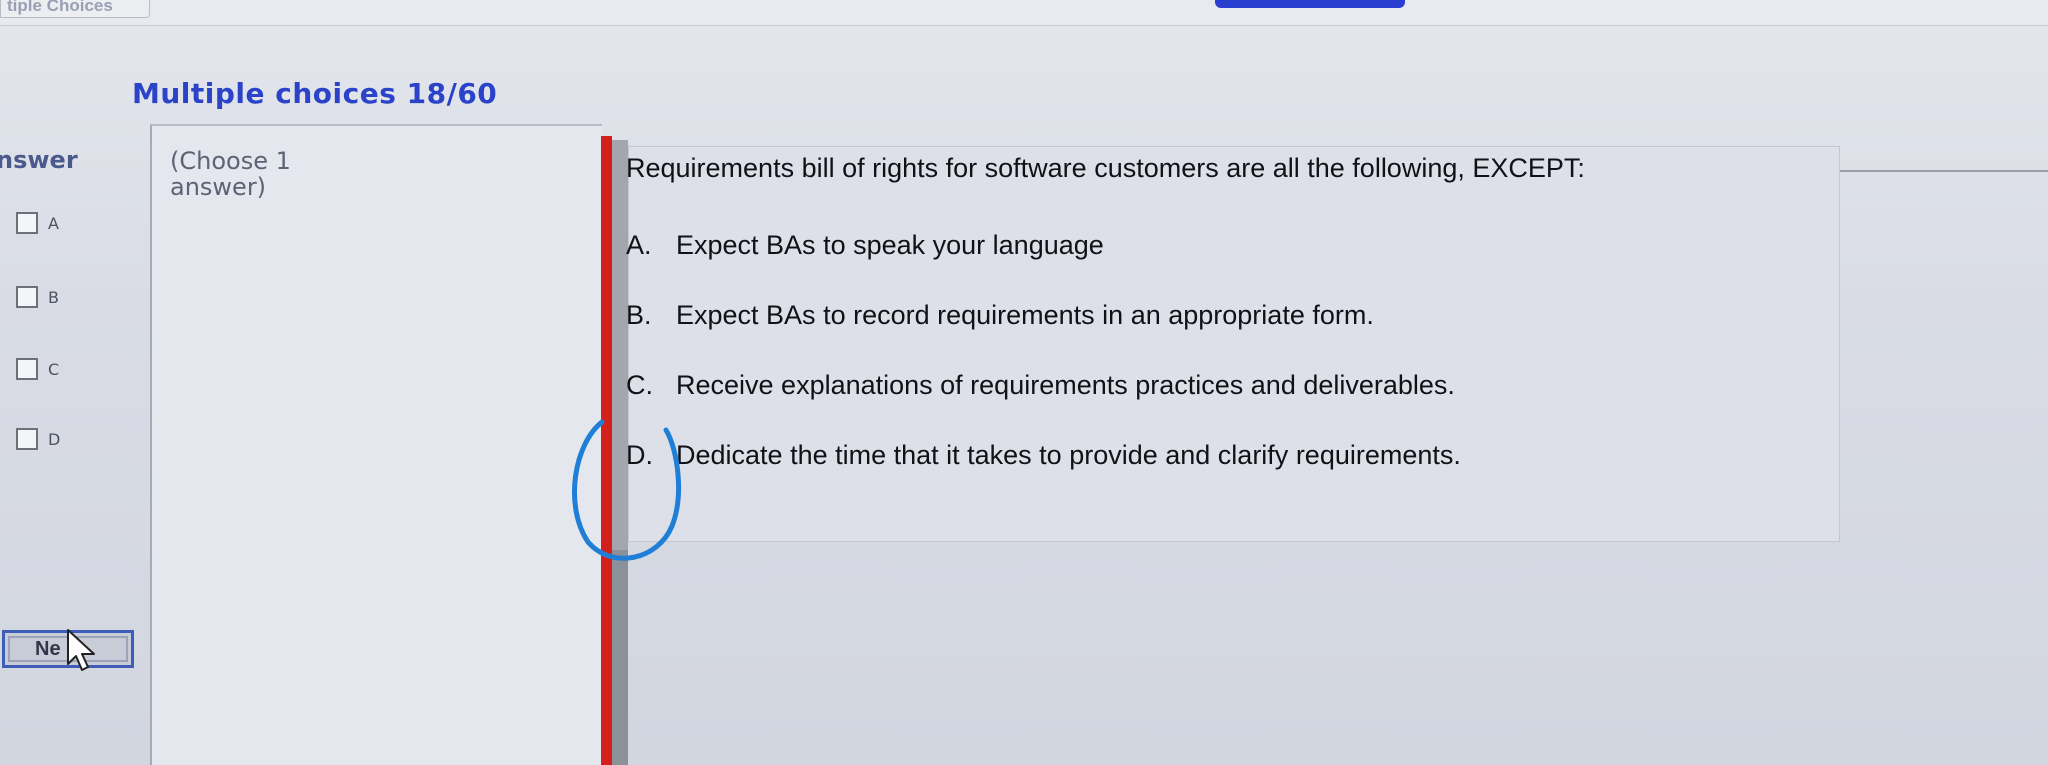 This screenshot has height=765, width=2048. What do you see at coordinates (68, 649) in the screenshot?
I see `next-button: Ne` at bounding box center [68, 649].